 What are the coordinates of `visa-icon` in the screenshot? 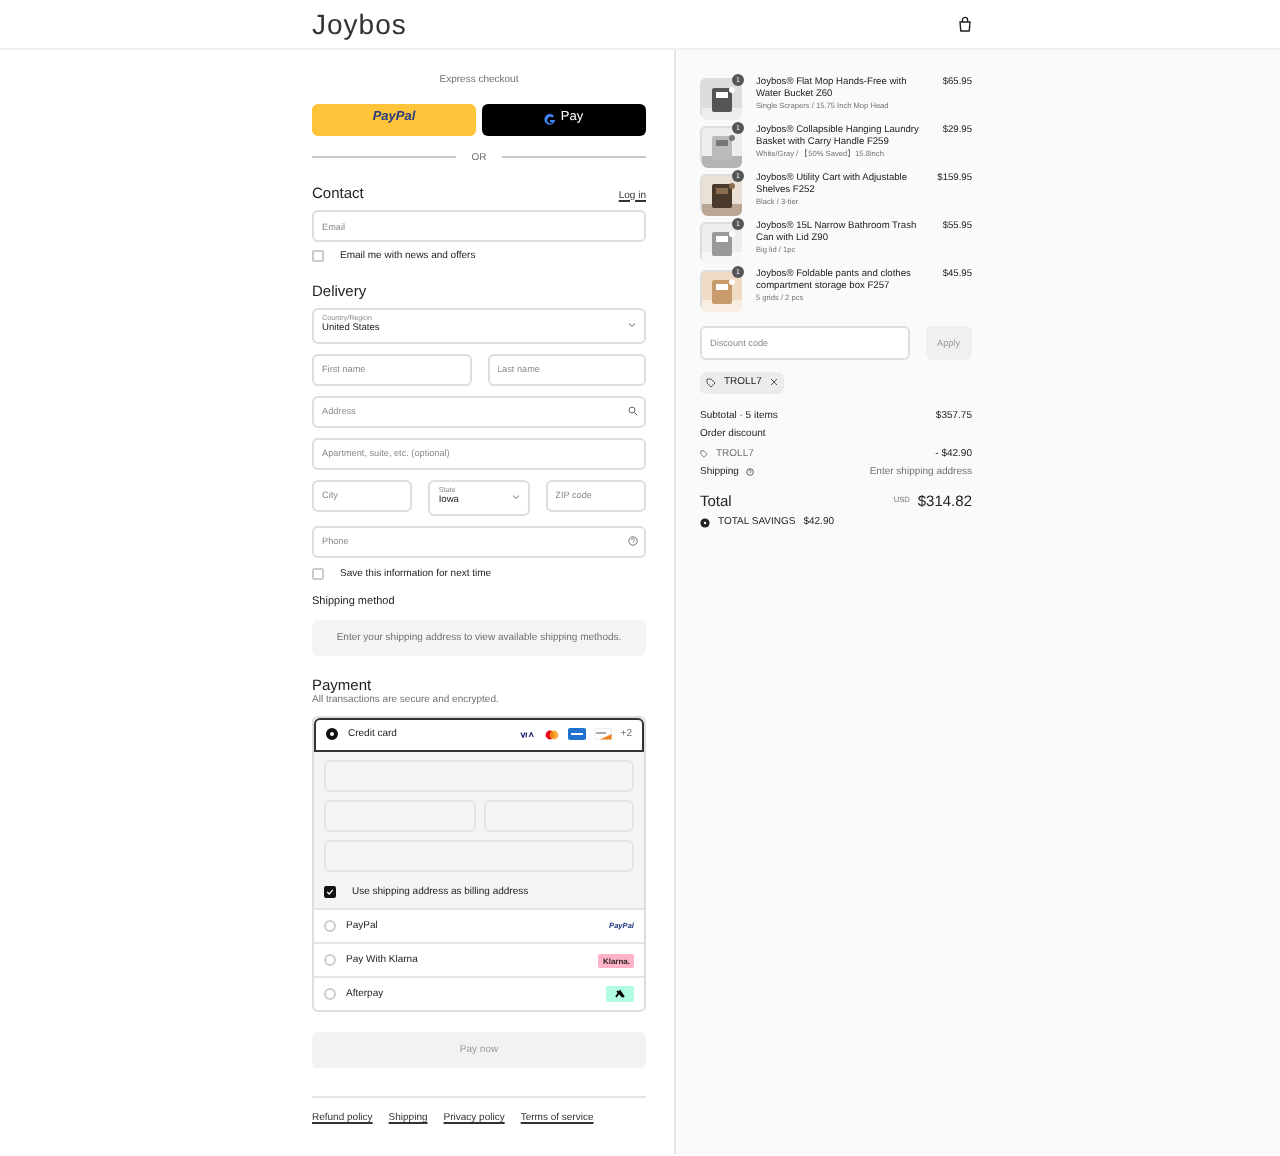 It's located at (527, 734).